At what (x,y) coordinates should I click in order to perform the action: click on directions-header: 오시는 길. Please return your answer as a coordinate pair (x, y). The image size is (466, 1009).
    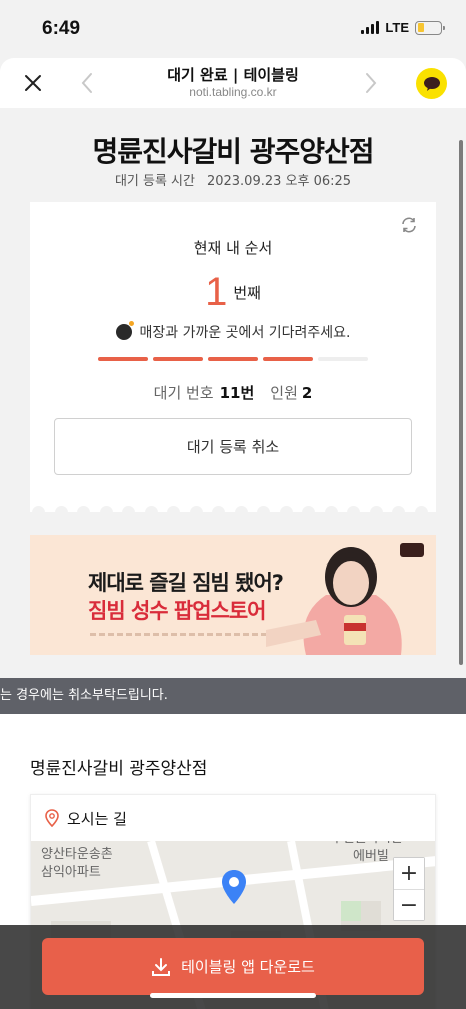
    Looking at the image, I should click on (233, 818).